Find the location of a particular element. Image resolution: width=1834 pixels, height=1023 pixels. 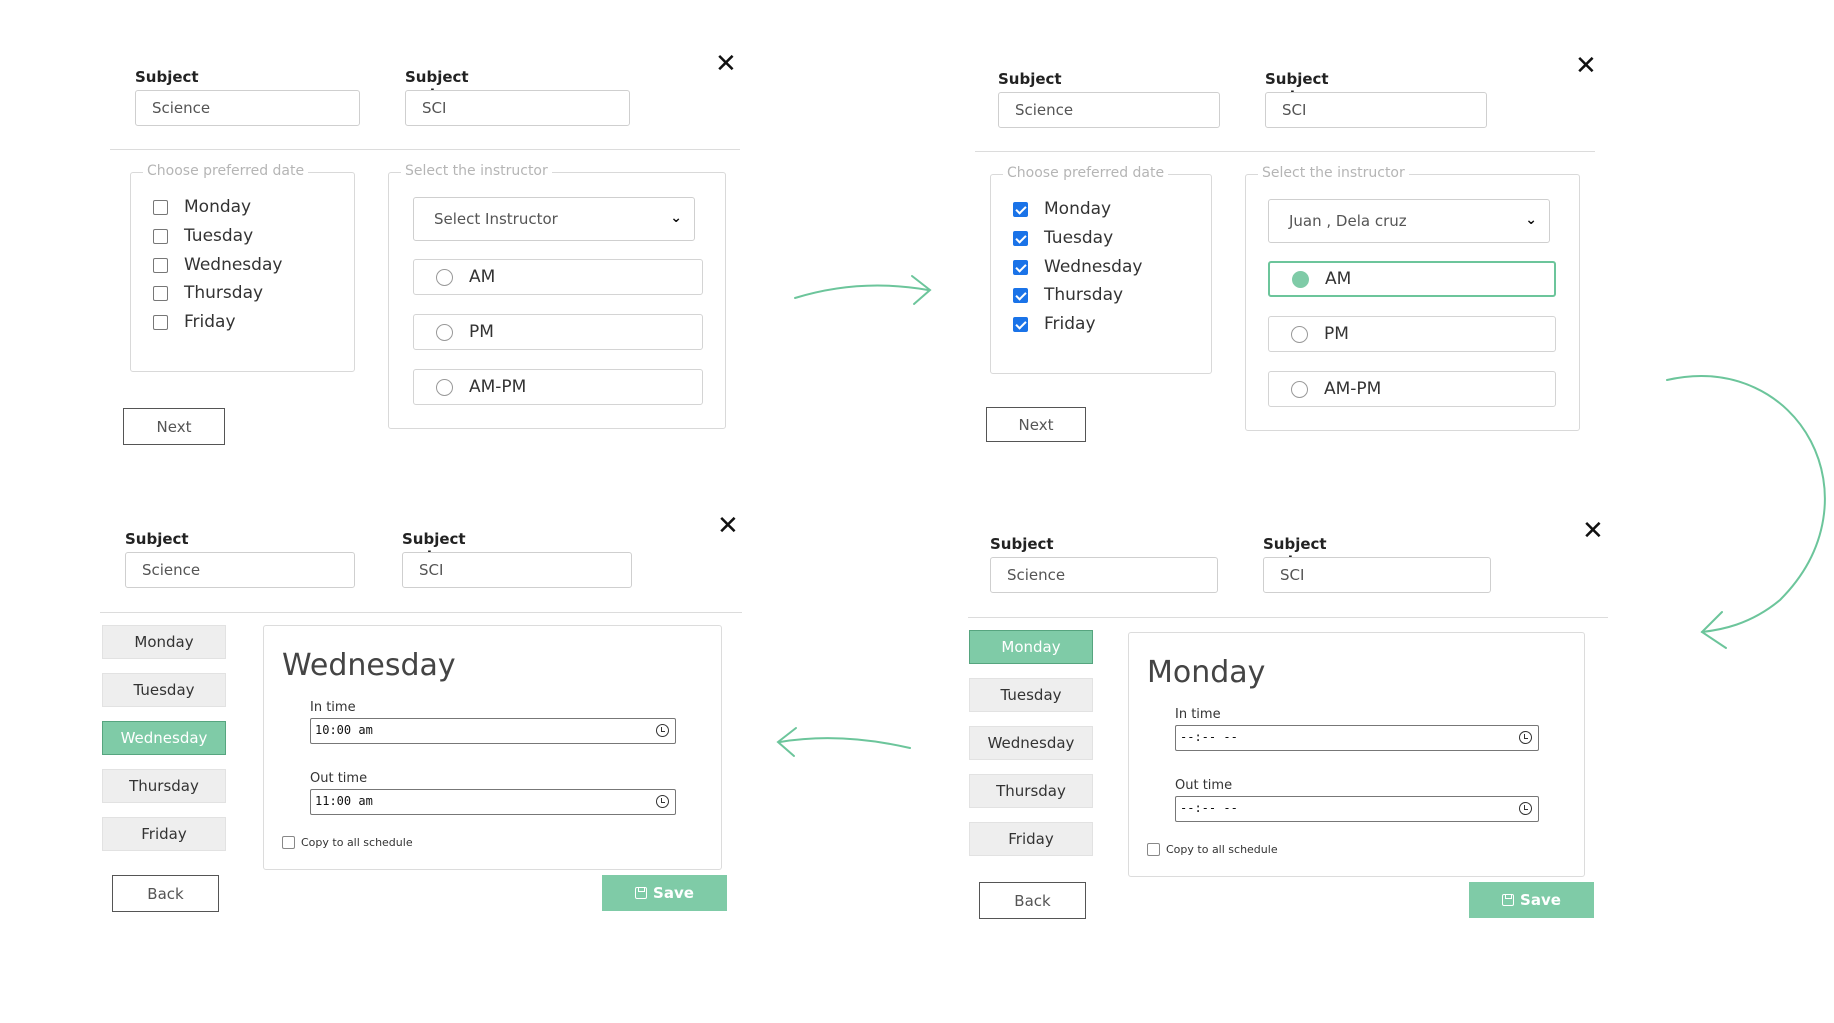

arrow-step2-to-step4 is located at coordinates (1746, 504).